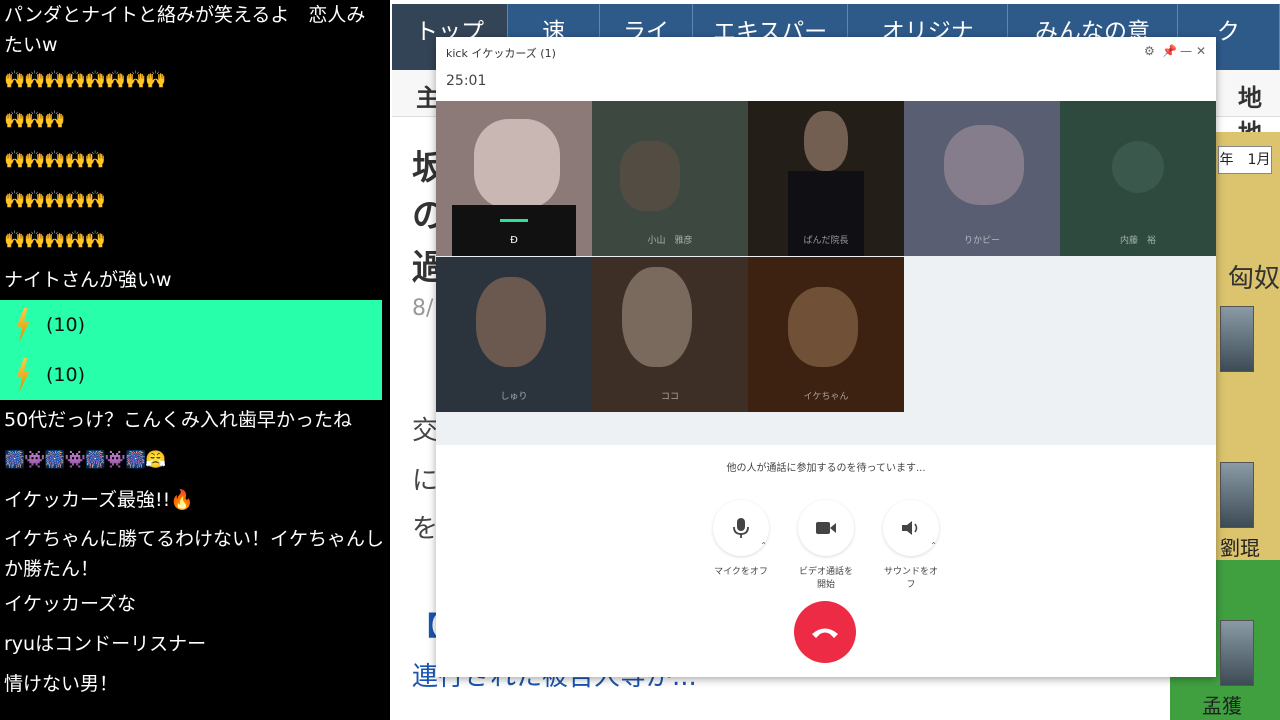  I want to click on article-text: を, so click(425, 529).